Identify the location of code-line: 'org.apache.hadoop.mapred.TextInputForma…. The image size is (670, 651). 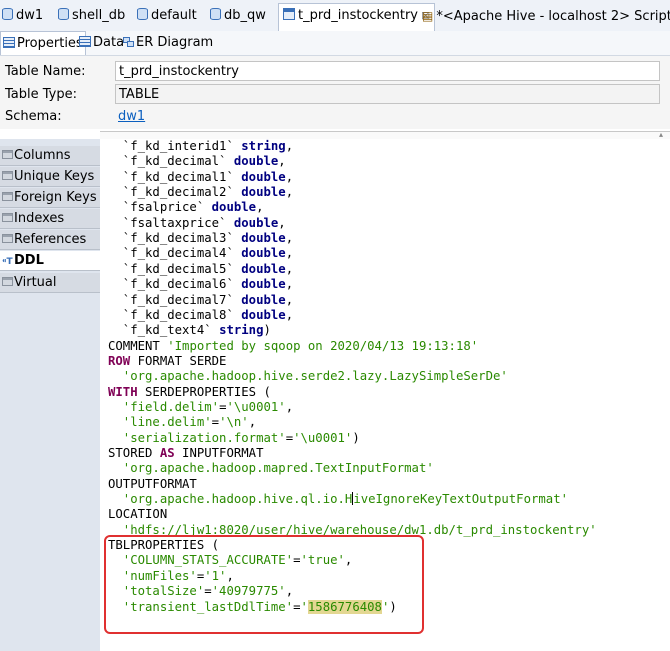
(271, 468).